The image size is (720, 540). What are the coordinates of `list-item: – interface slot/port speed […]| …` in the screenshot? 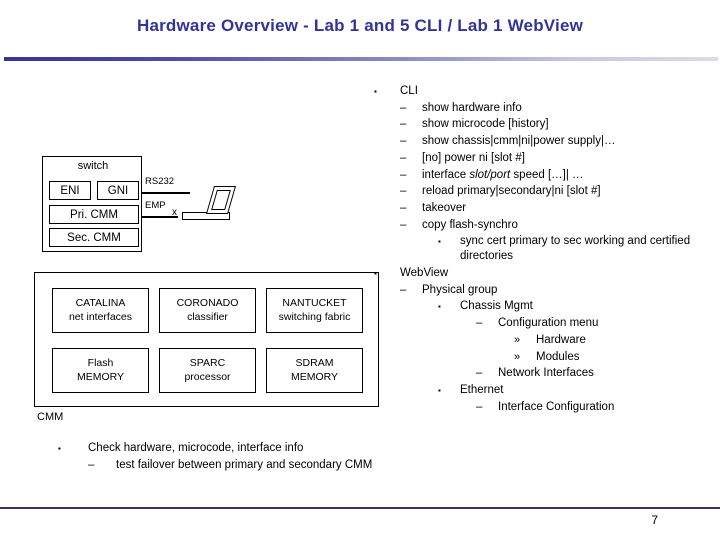 It's located at (557, 175).